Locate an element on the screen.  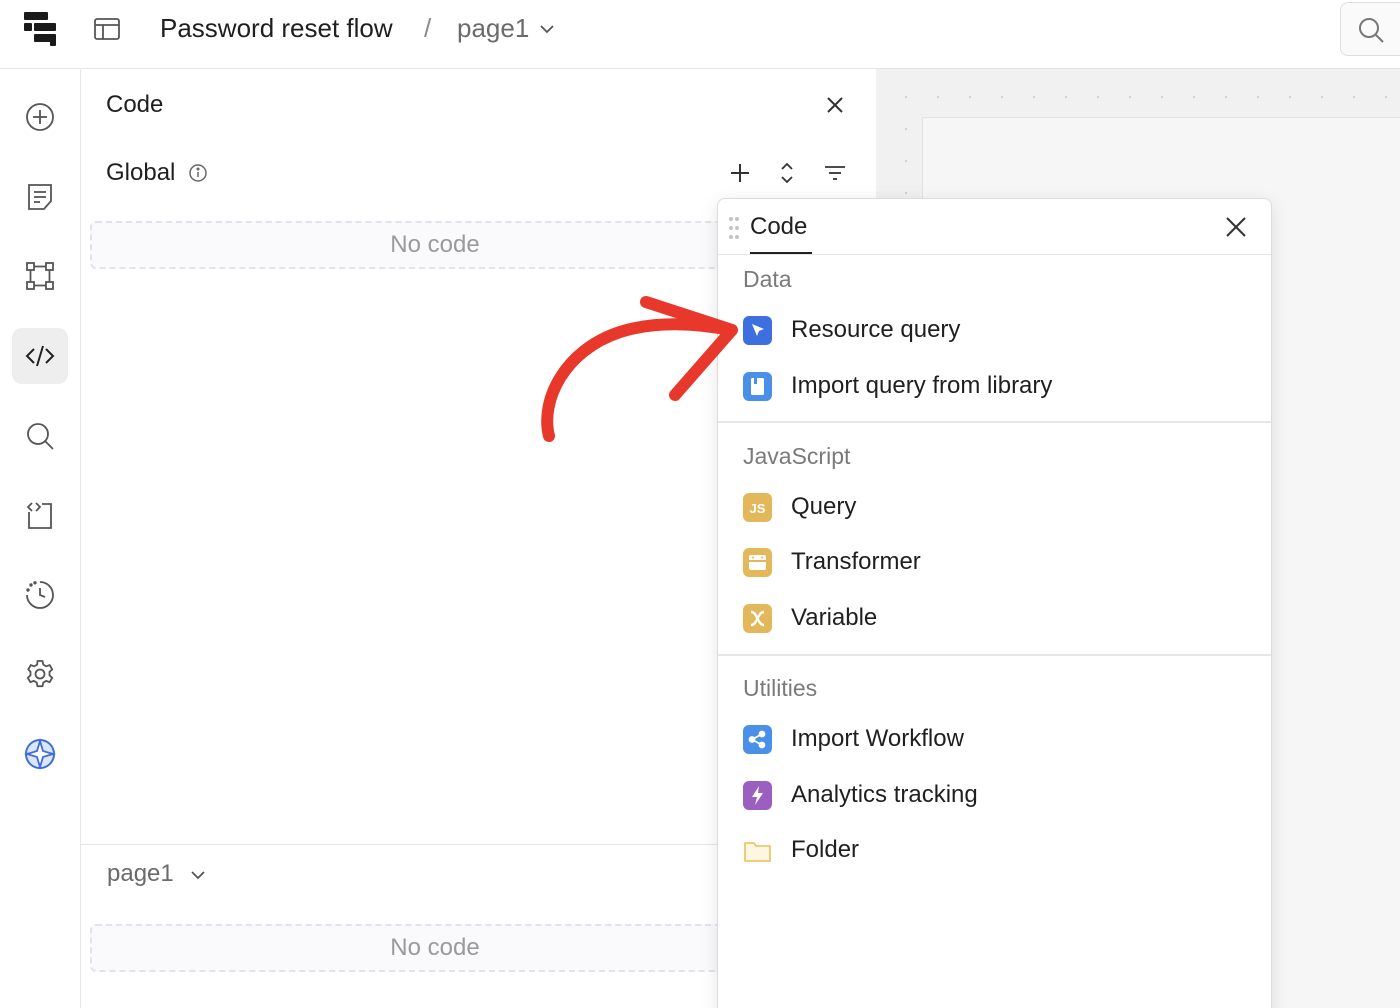
plus-icon is located at coordinates (740, 173).